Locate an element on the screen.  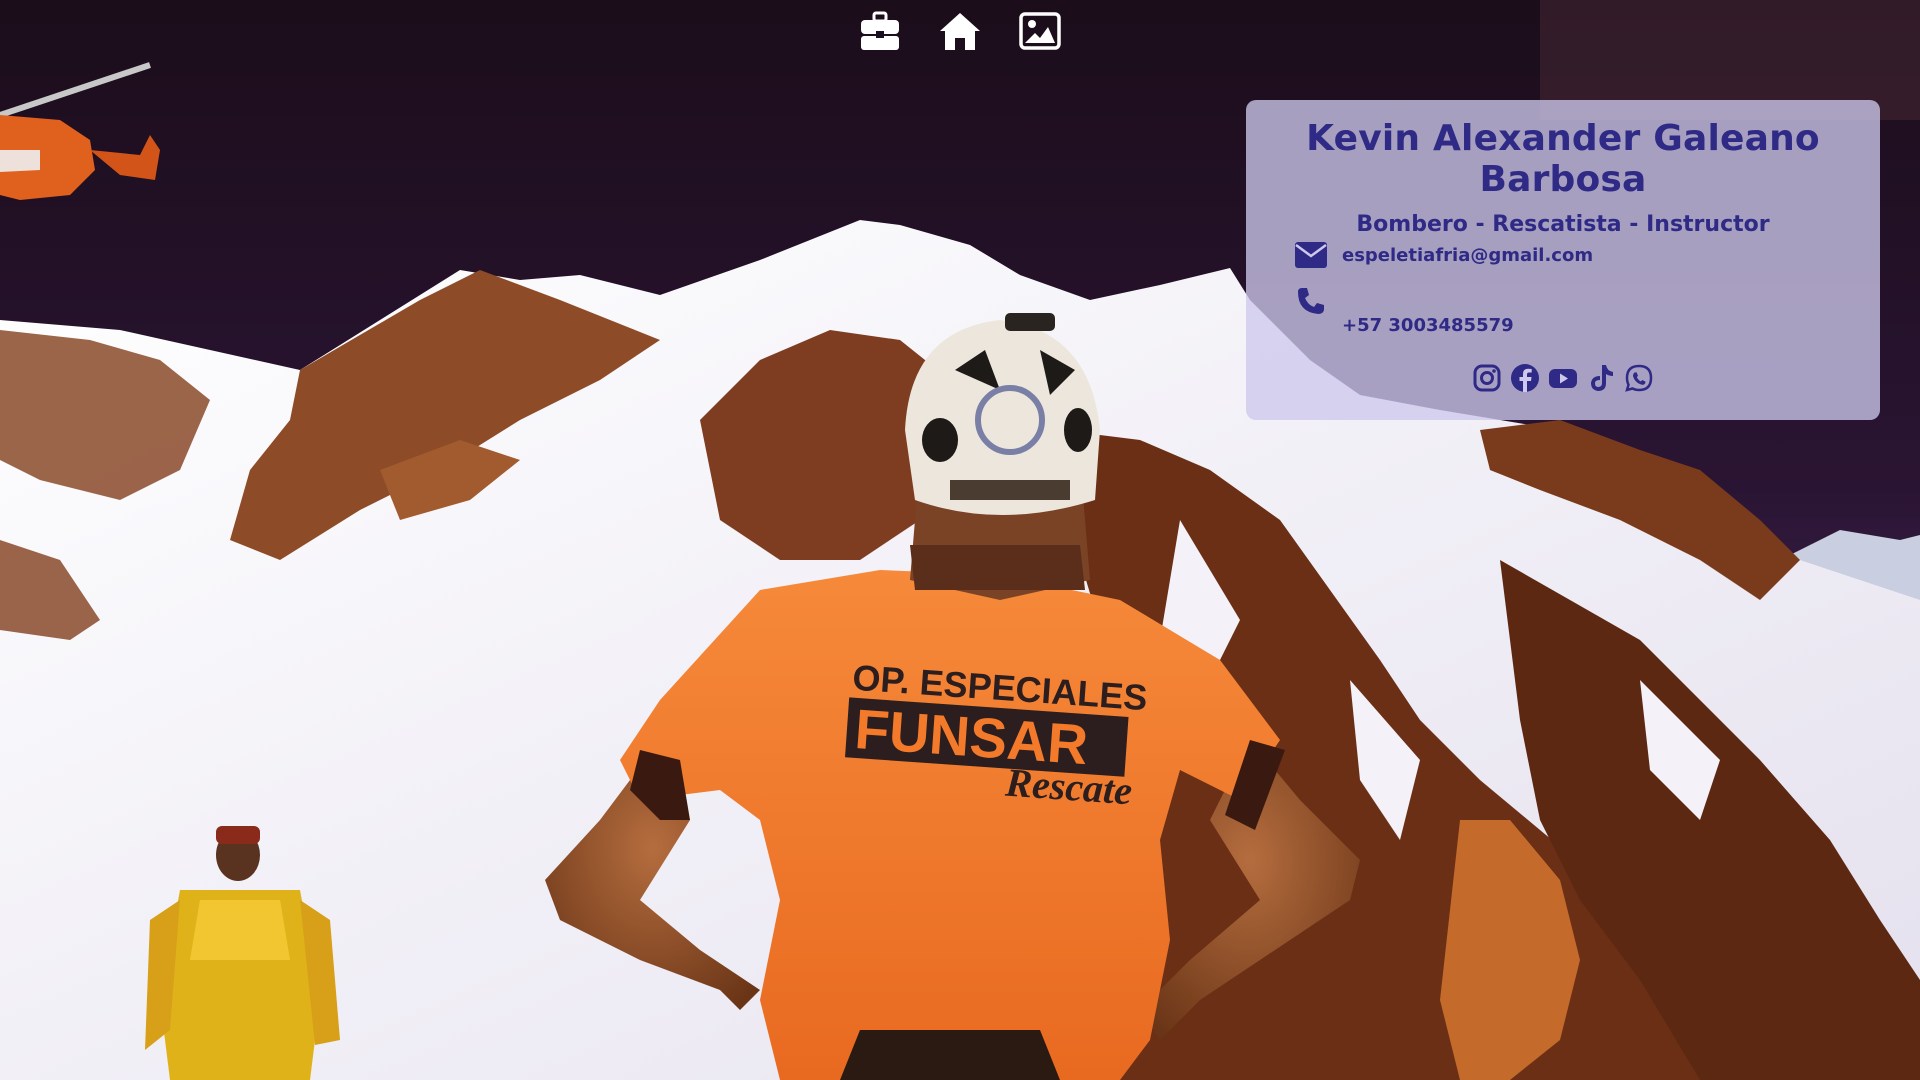
nav-portfolio-button is located at coordinates (880, 31).